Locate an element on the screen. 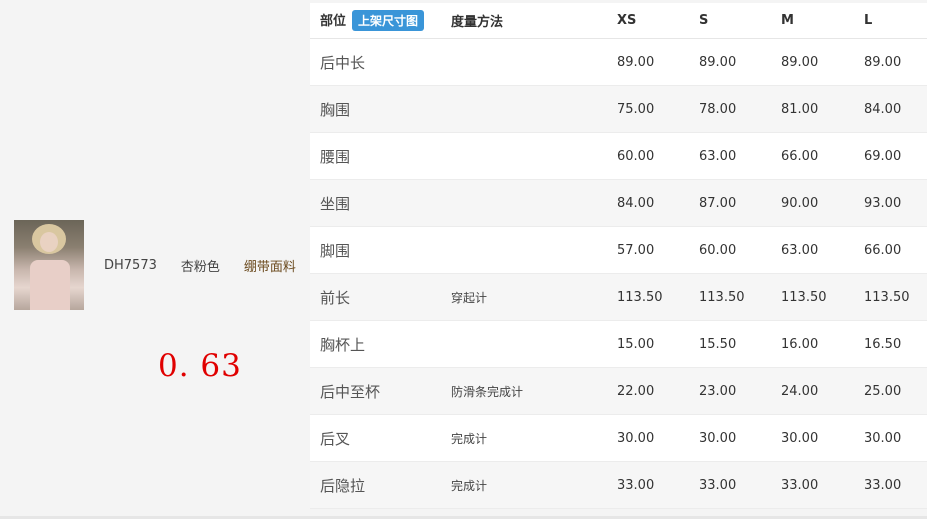 This screenshot has height=519, width=927. cell-size-s: 78.00 is located at coordinates (730, 109).